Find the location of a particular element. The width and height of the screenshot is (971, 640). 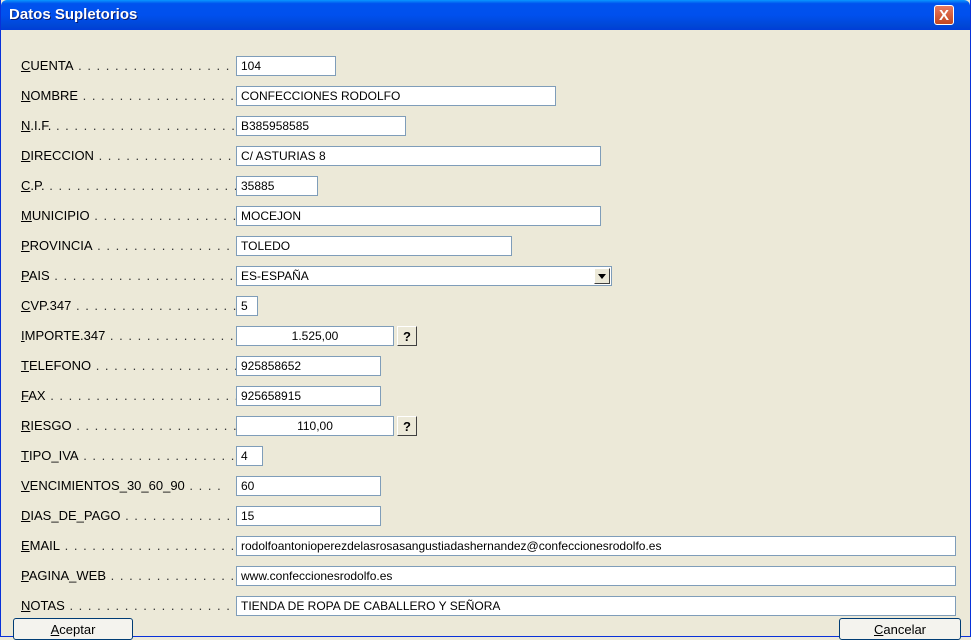

importe347-help-button: ? is located at coordinates (407, 336).